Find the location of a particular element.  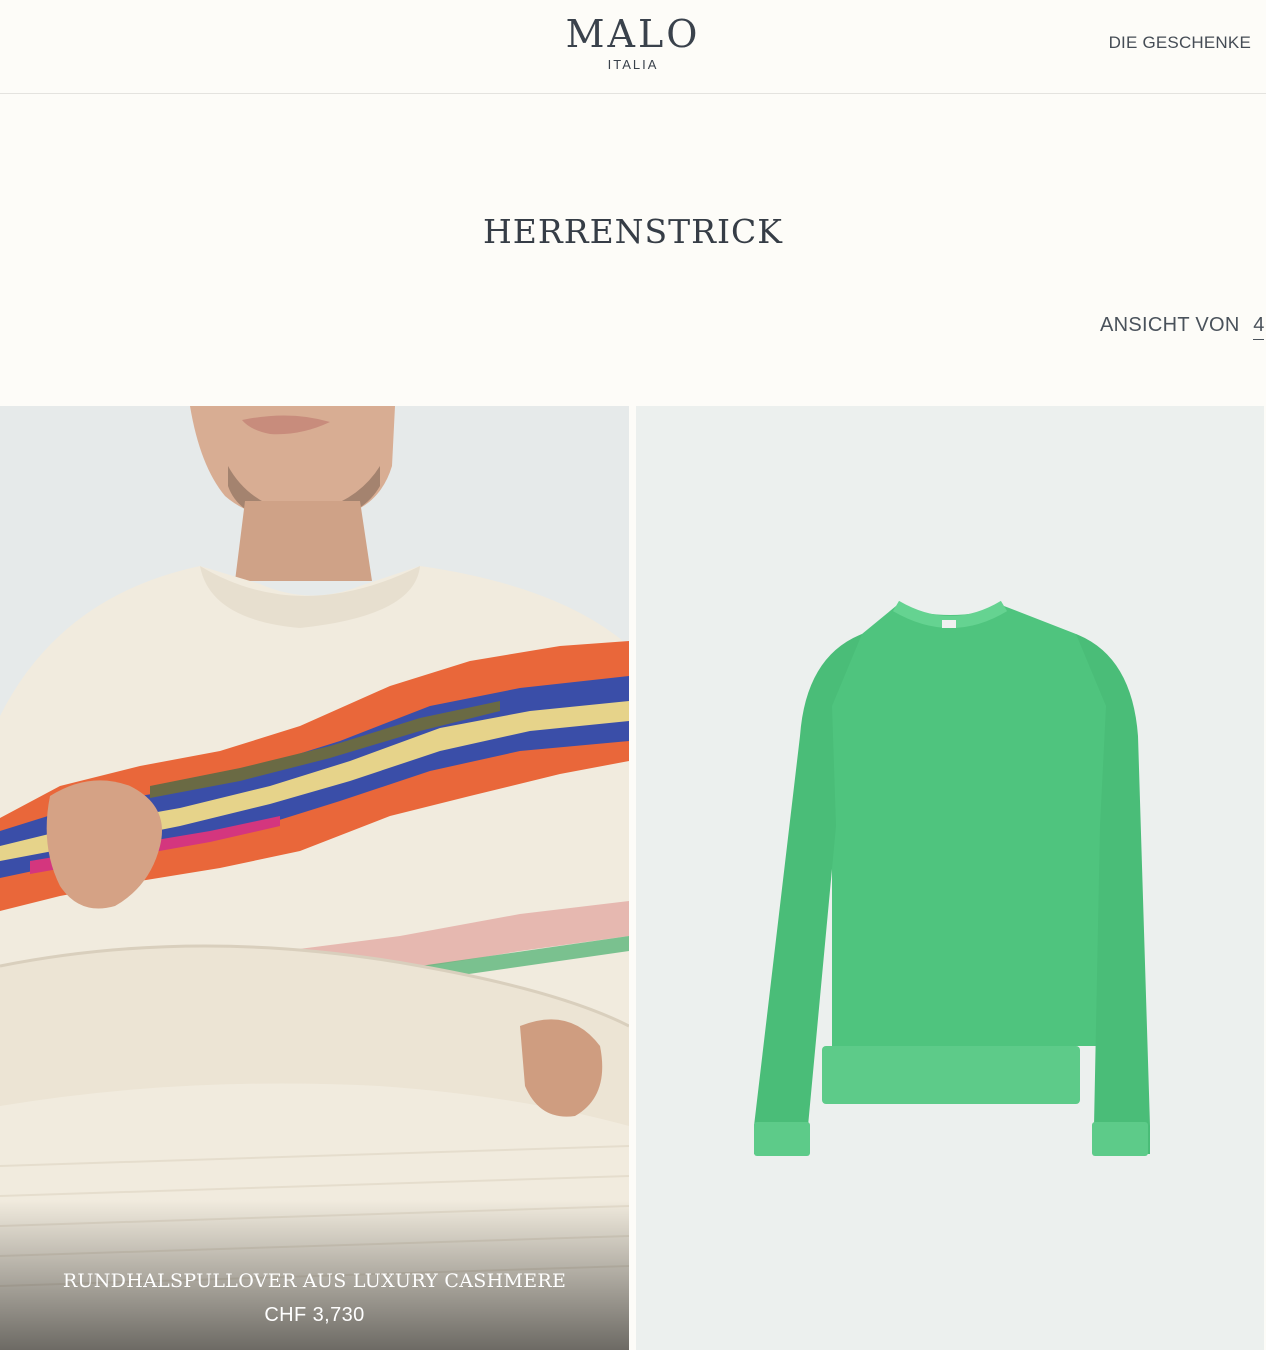

logo-wordmark: MALO is located at coordinates (633, 34).